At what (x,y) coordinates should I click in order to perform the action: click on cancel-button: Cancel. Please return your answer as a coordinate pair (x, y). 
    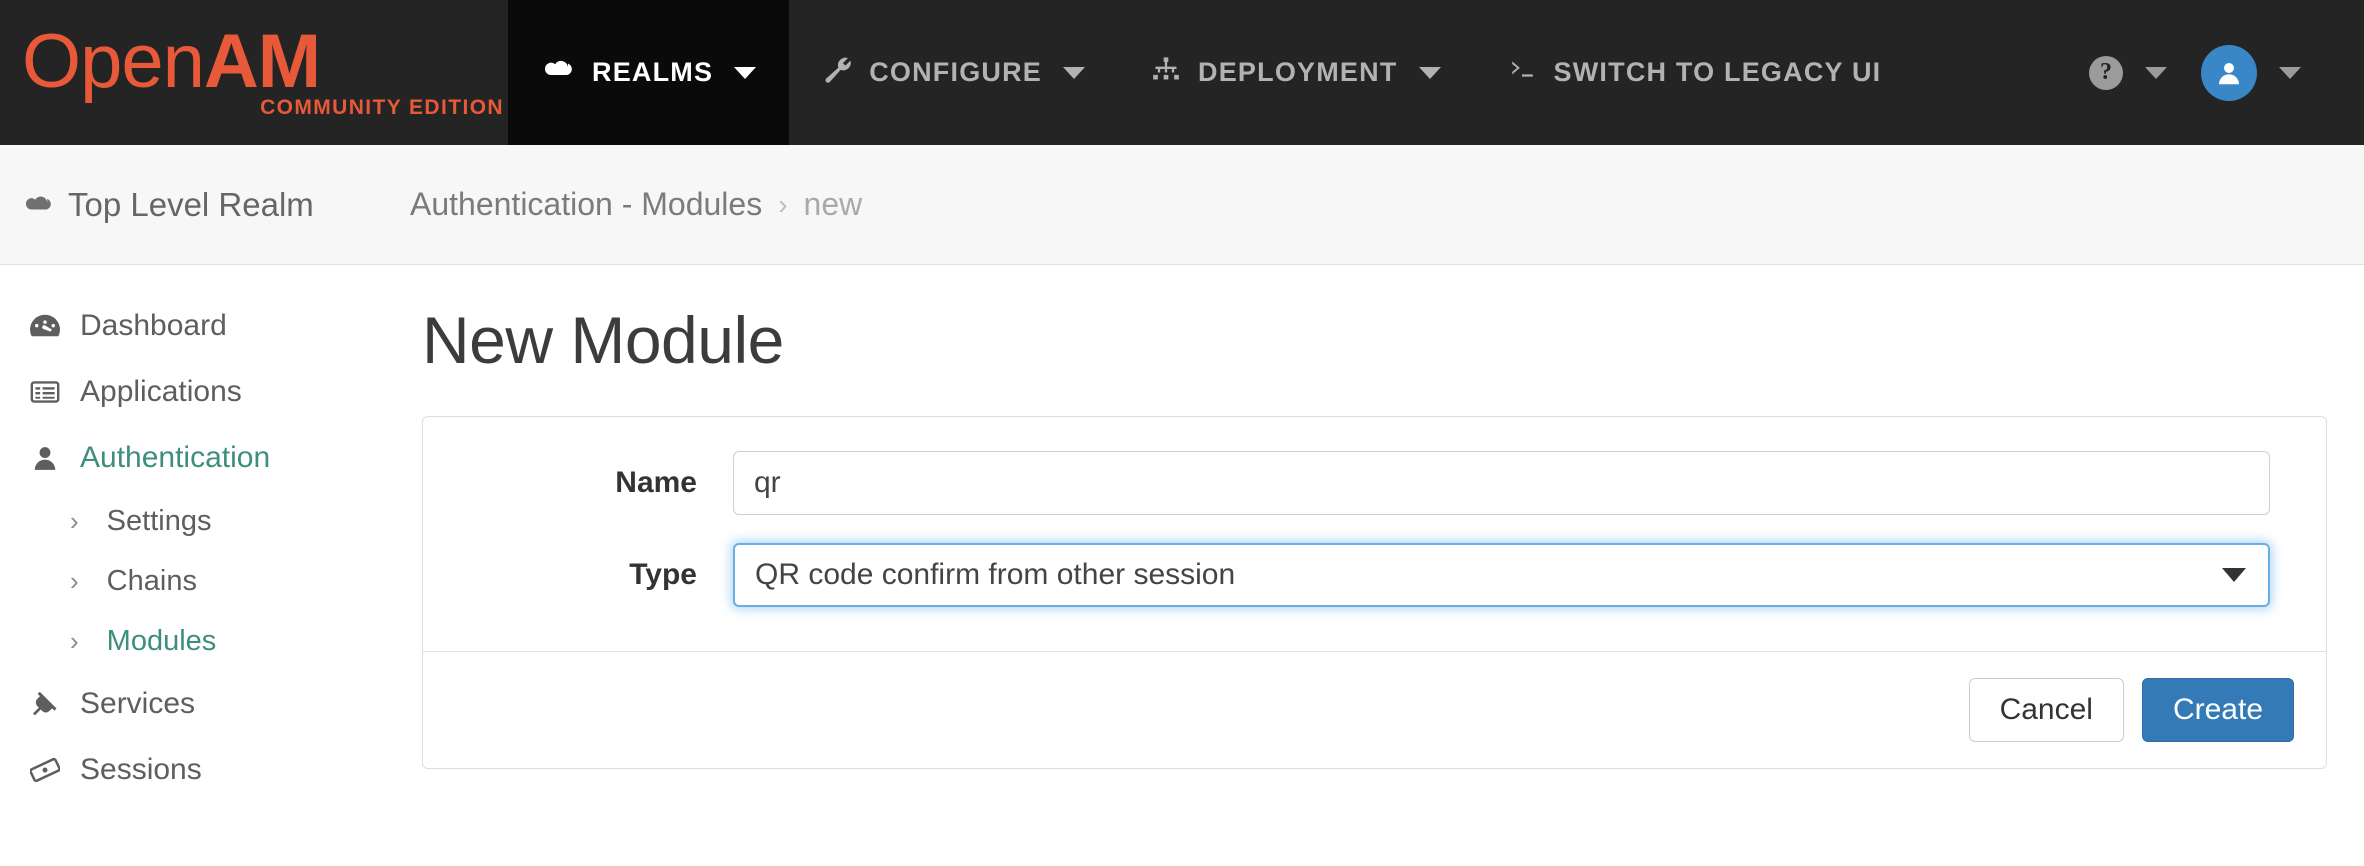
    Looking at the image, I should click on (2046, 710).